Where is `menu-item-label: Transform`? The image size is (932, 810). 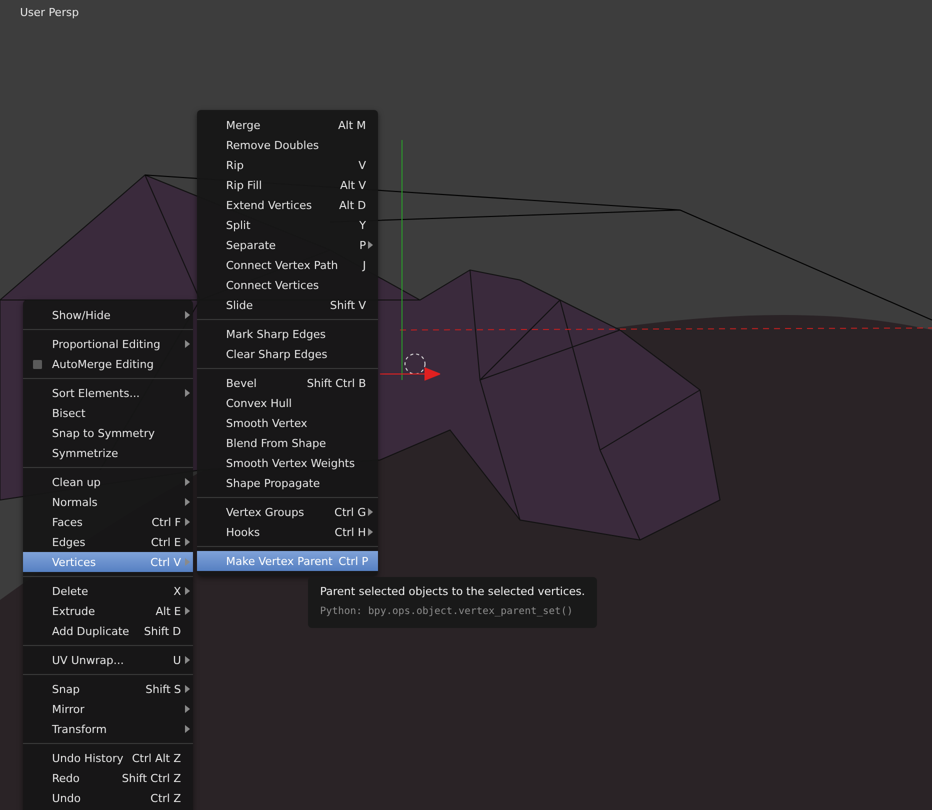 menu-item-label: Transform is located at coordinates (80, 729).